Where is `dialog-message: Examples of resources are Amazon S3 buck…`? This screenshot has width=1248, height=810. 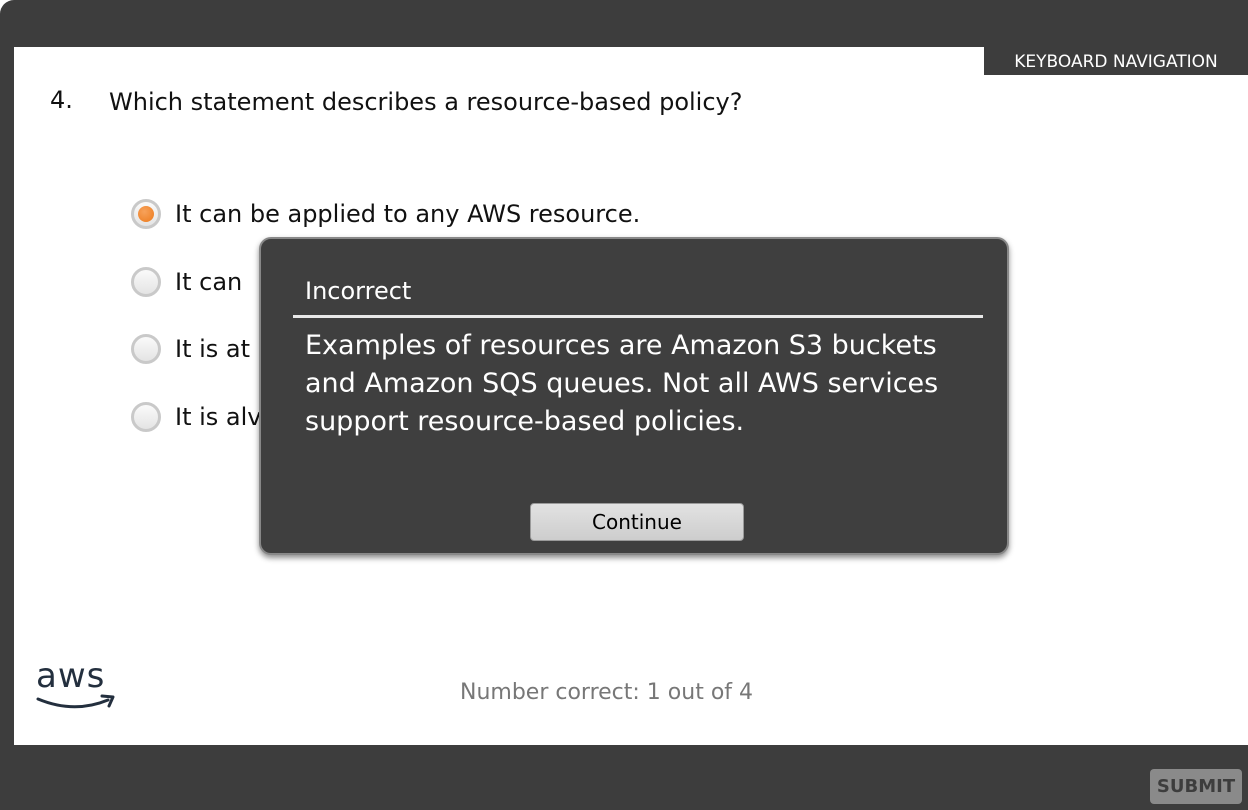
dialog-message: Examples of resources are Amazon S3 buck… is located at coordinates (622, 383).